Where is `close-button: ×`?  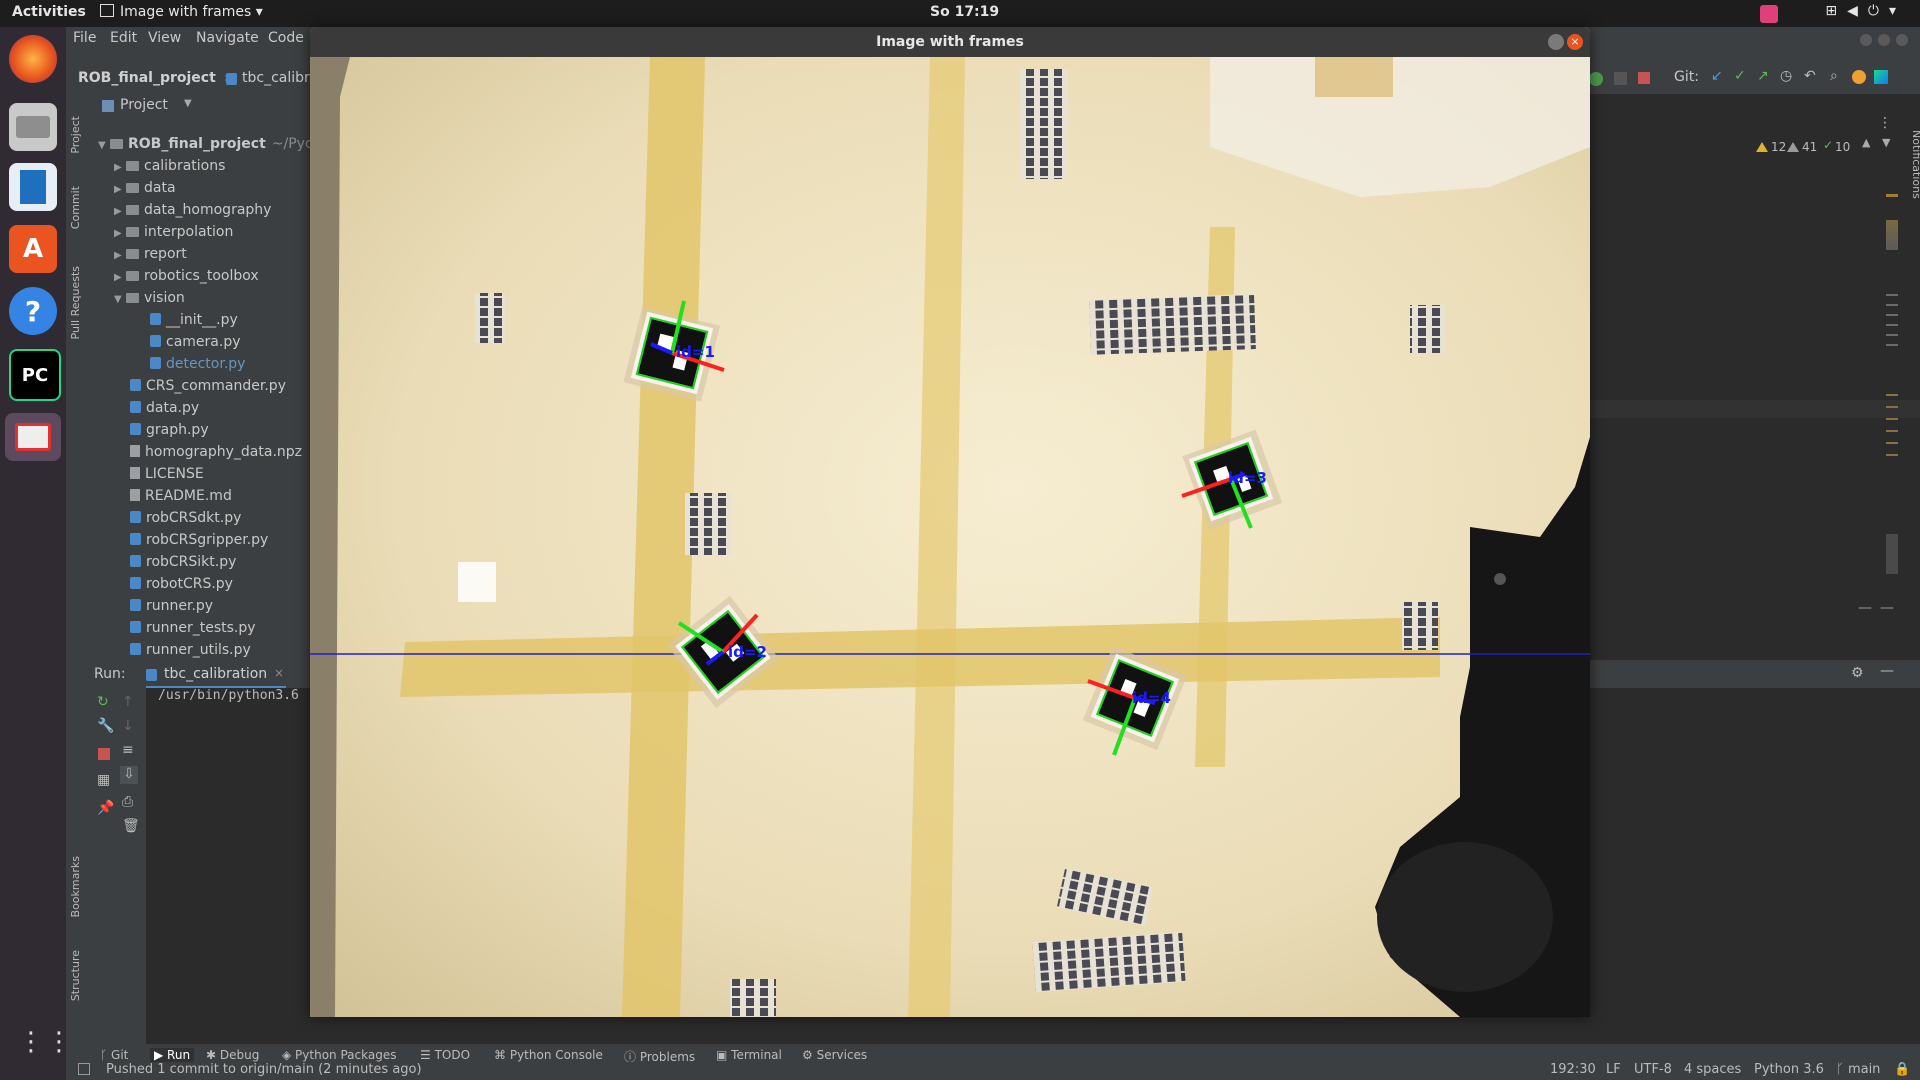 close-button: × is located at coordinates (1575, 42).